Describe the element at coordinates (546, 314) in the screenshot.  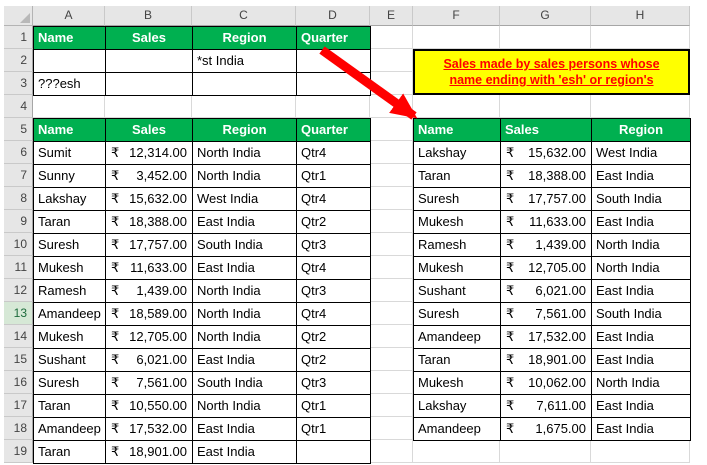
I see `sales-cell: ₹ 7,561.00` at that location.